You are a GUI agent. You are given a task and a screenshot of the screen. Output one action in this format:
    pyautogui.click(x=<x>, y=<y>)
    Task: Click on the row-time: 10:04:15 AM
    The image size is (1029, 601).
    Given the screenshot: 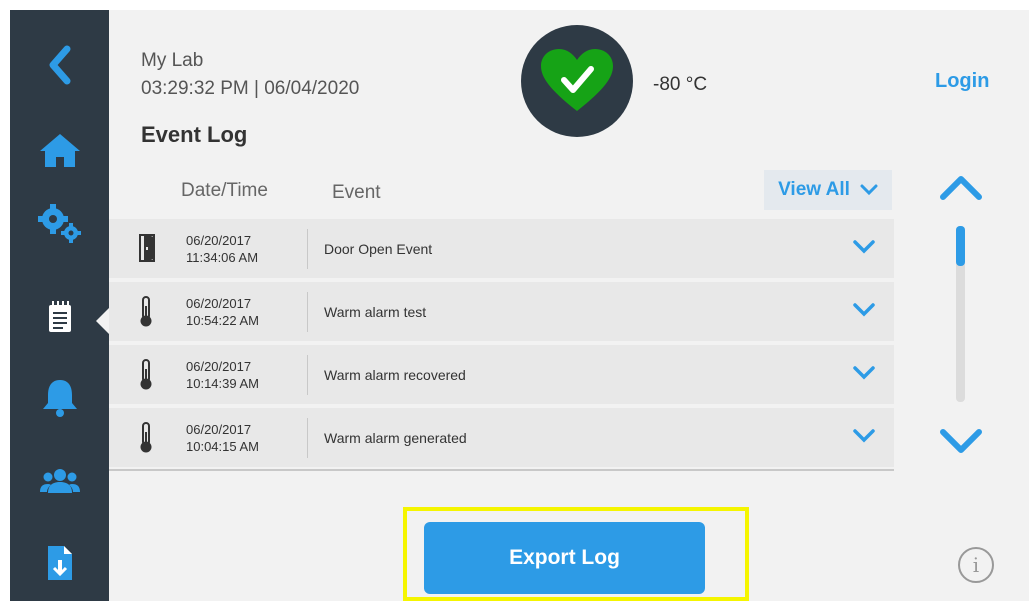 What is the action you would take?
    pyautogui.click(x=222, y=446)
    